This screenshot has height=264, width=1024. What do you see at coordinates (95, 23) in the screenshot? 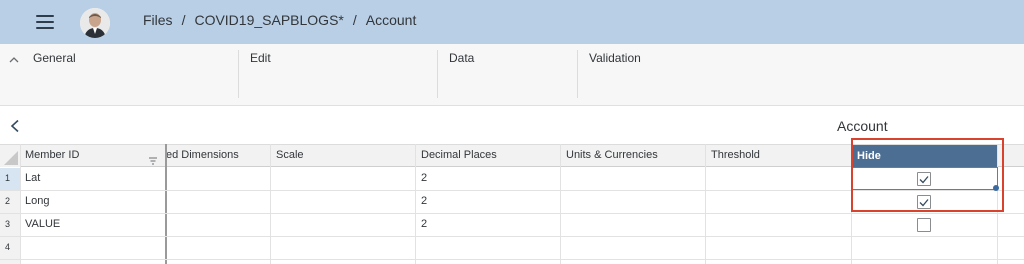
I see `avatar` at bounding box center [95, 23].